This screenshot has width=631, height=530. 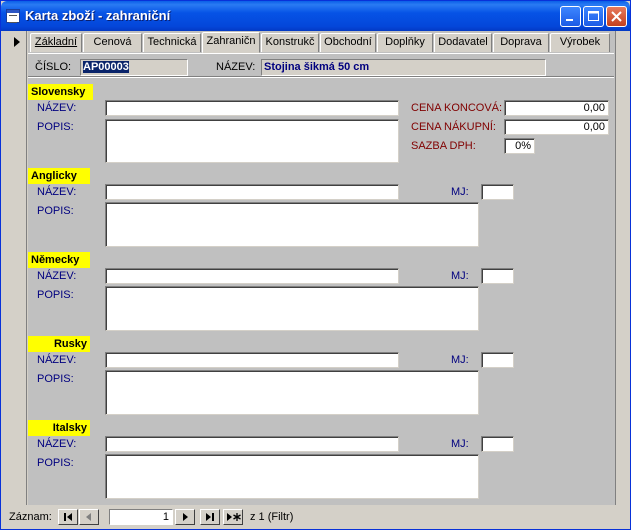 What do you see at coordinates (292, 476) in the screenshot?
I see `italsky-popis-input` at bounding box center [292, 476].